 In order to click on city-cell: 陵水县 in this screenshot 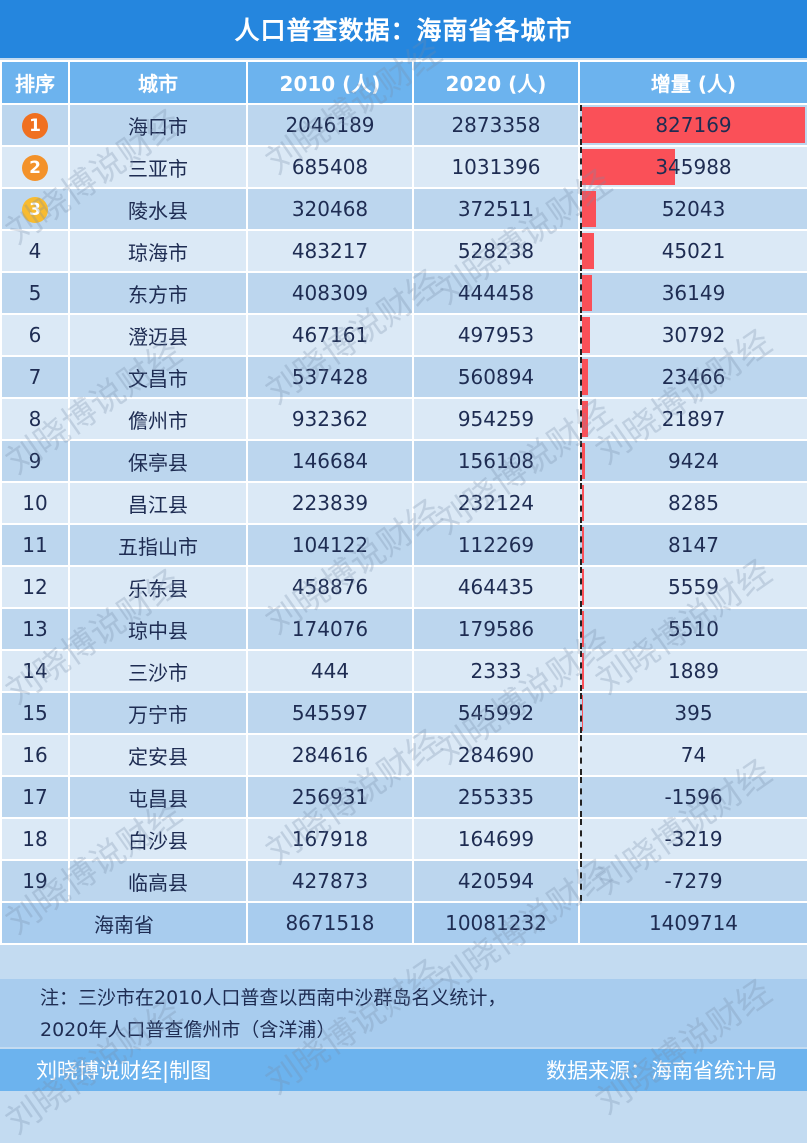, I will do `click(158, 209)`.